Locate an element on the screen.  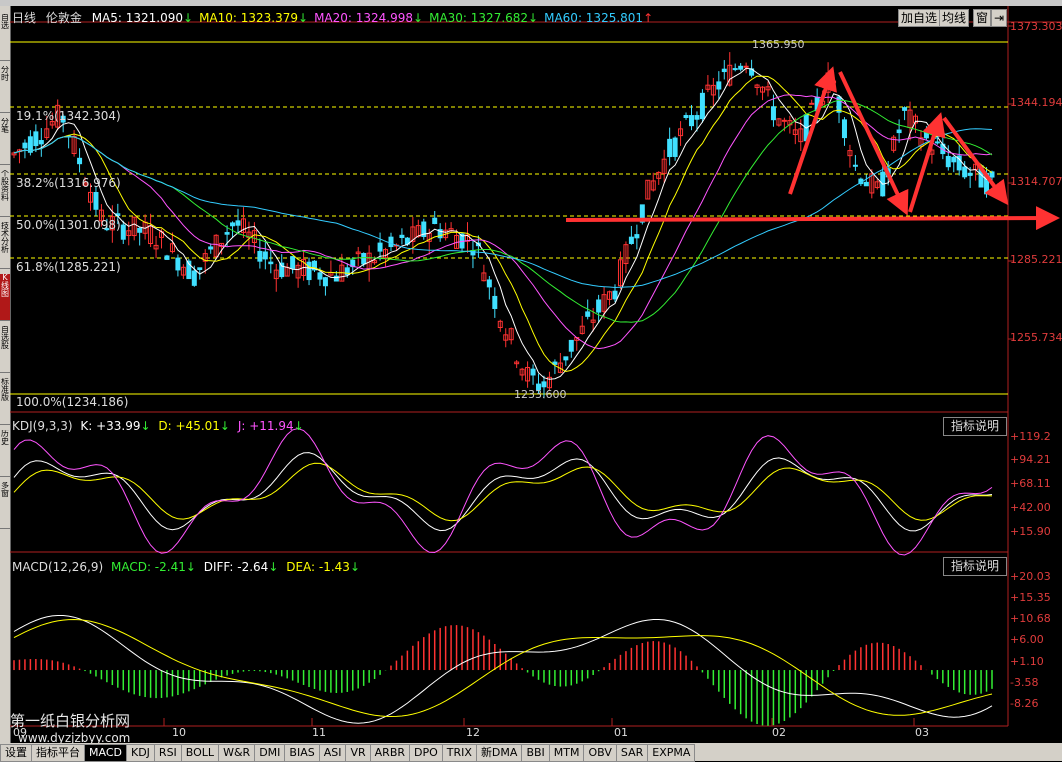
indicator-tab-dmi: DMI is located at coordinates (270, 753).